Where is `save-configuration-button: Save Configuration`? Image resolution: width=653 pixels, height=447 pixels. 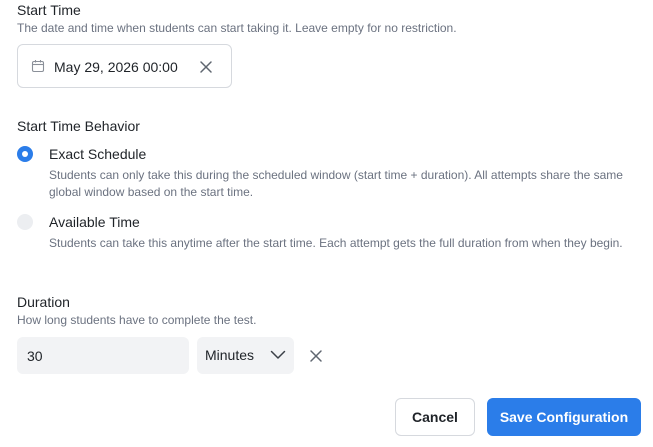
save-configuration-button: Save Configuration is located at coordinates (564, 417).